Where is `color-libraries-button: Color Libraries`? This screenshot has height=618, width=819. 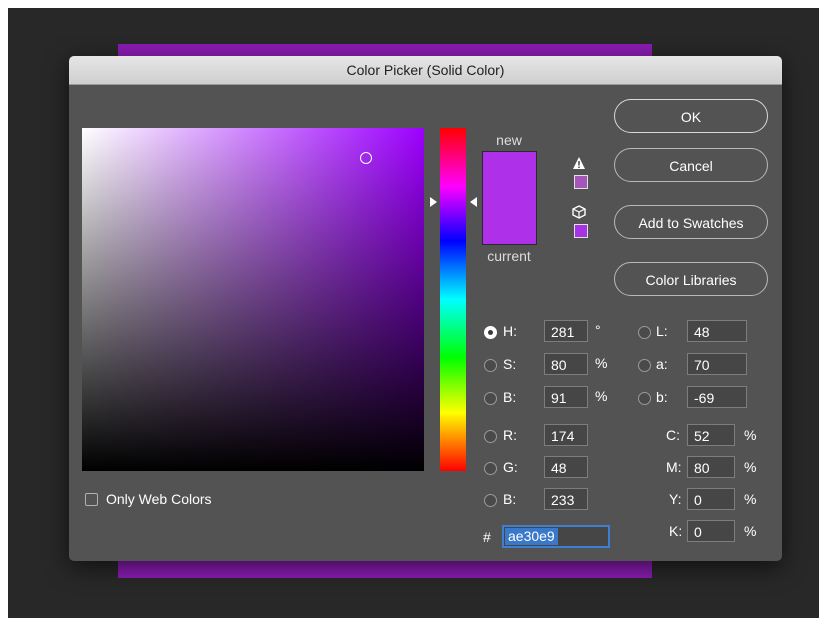
color-libraries-button: Color Libraries is located at coordinates (691, 279).